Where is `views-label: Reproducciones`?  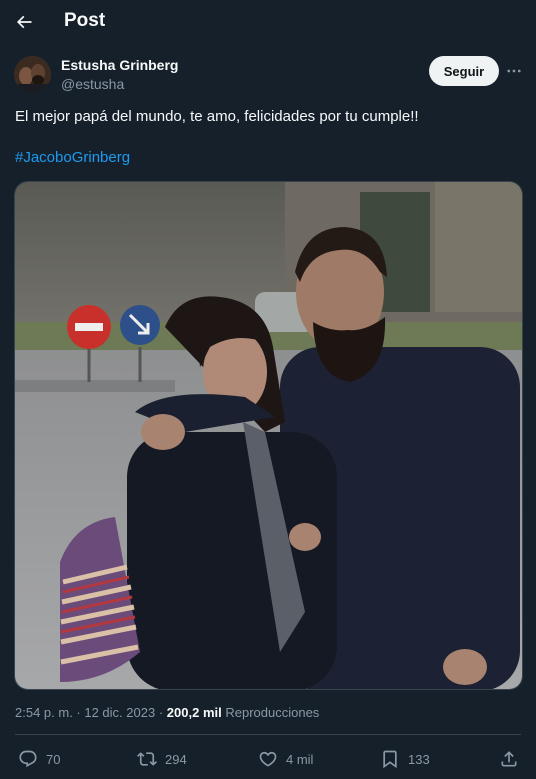
views-label: Reproducciones is located at coordinates (272, 712).